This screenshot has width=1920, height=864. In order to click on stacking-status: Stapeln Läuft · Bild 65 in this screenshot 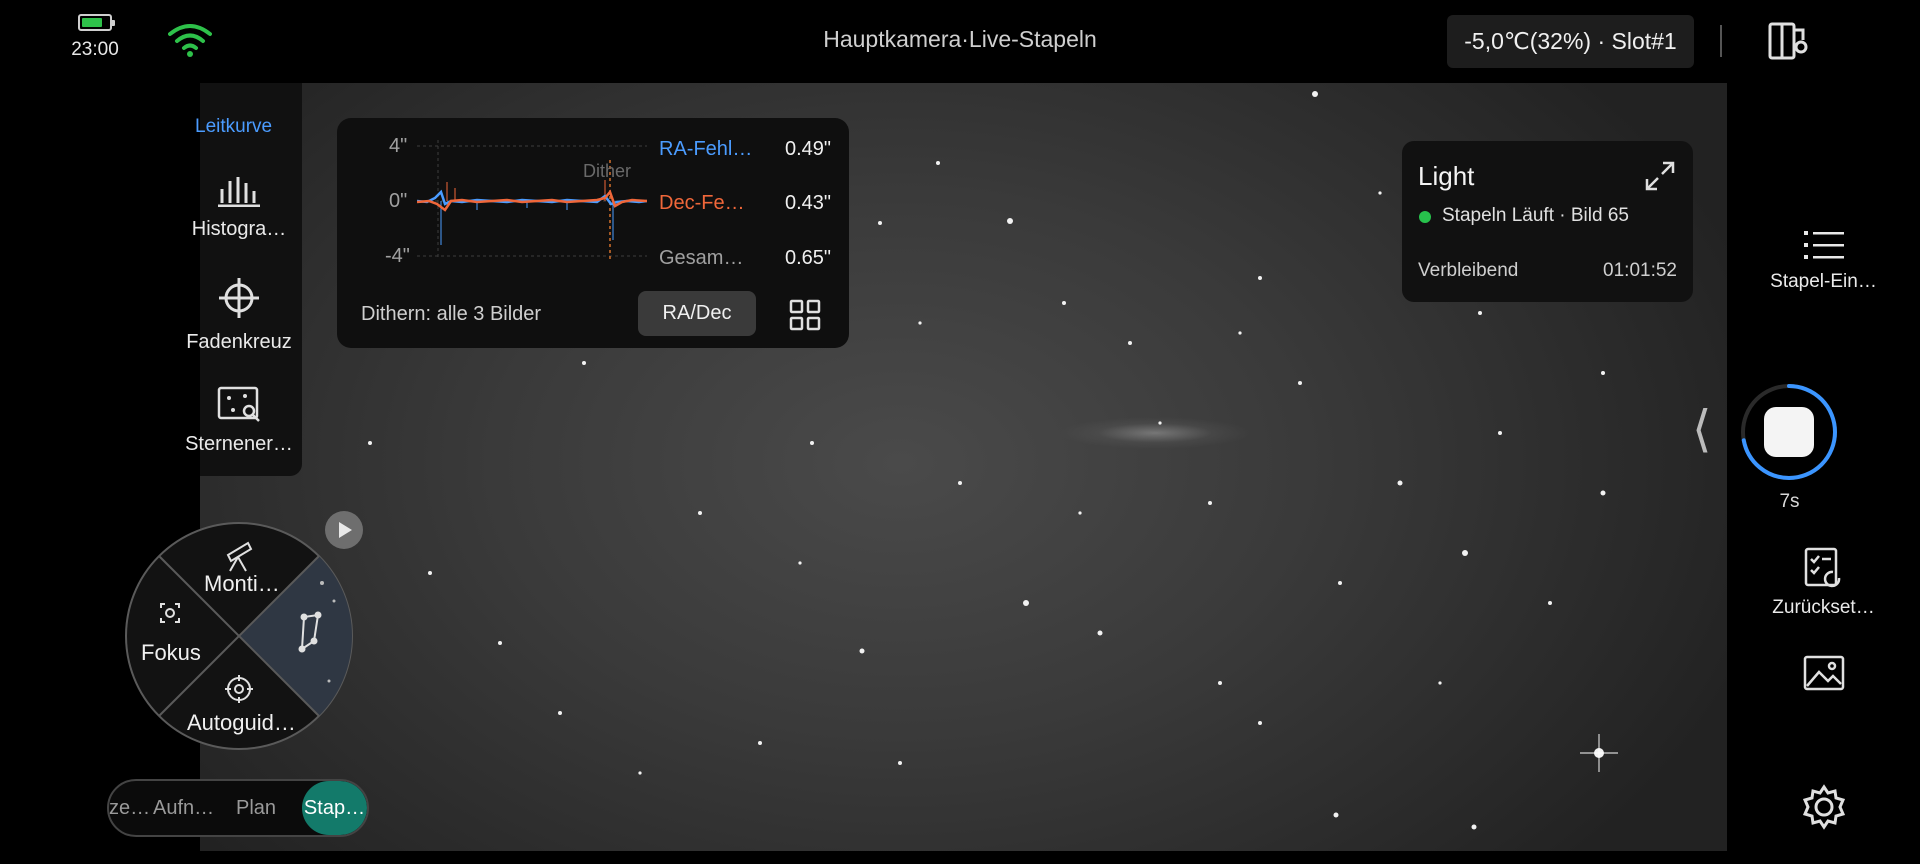, I will do `click(1535, 215)`.